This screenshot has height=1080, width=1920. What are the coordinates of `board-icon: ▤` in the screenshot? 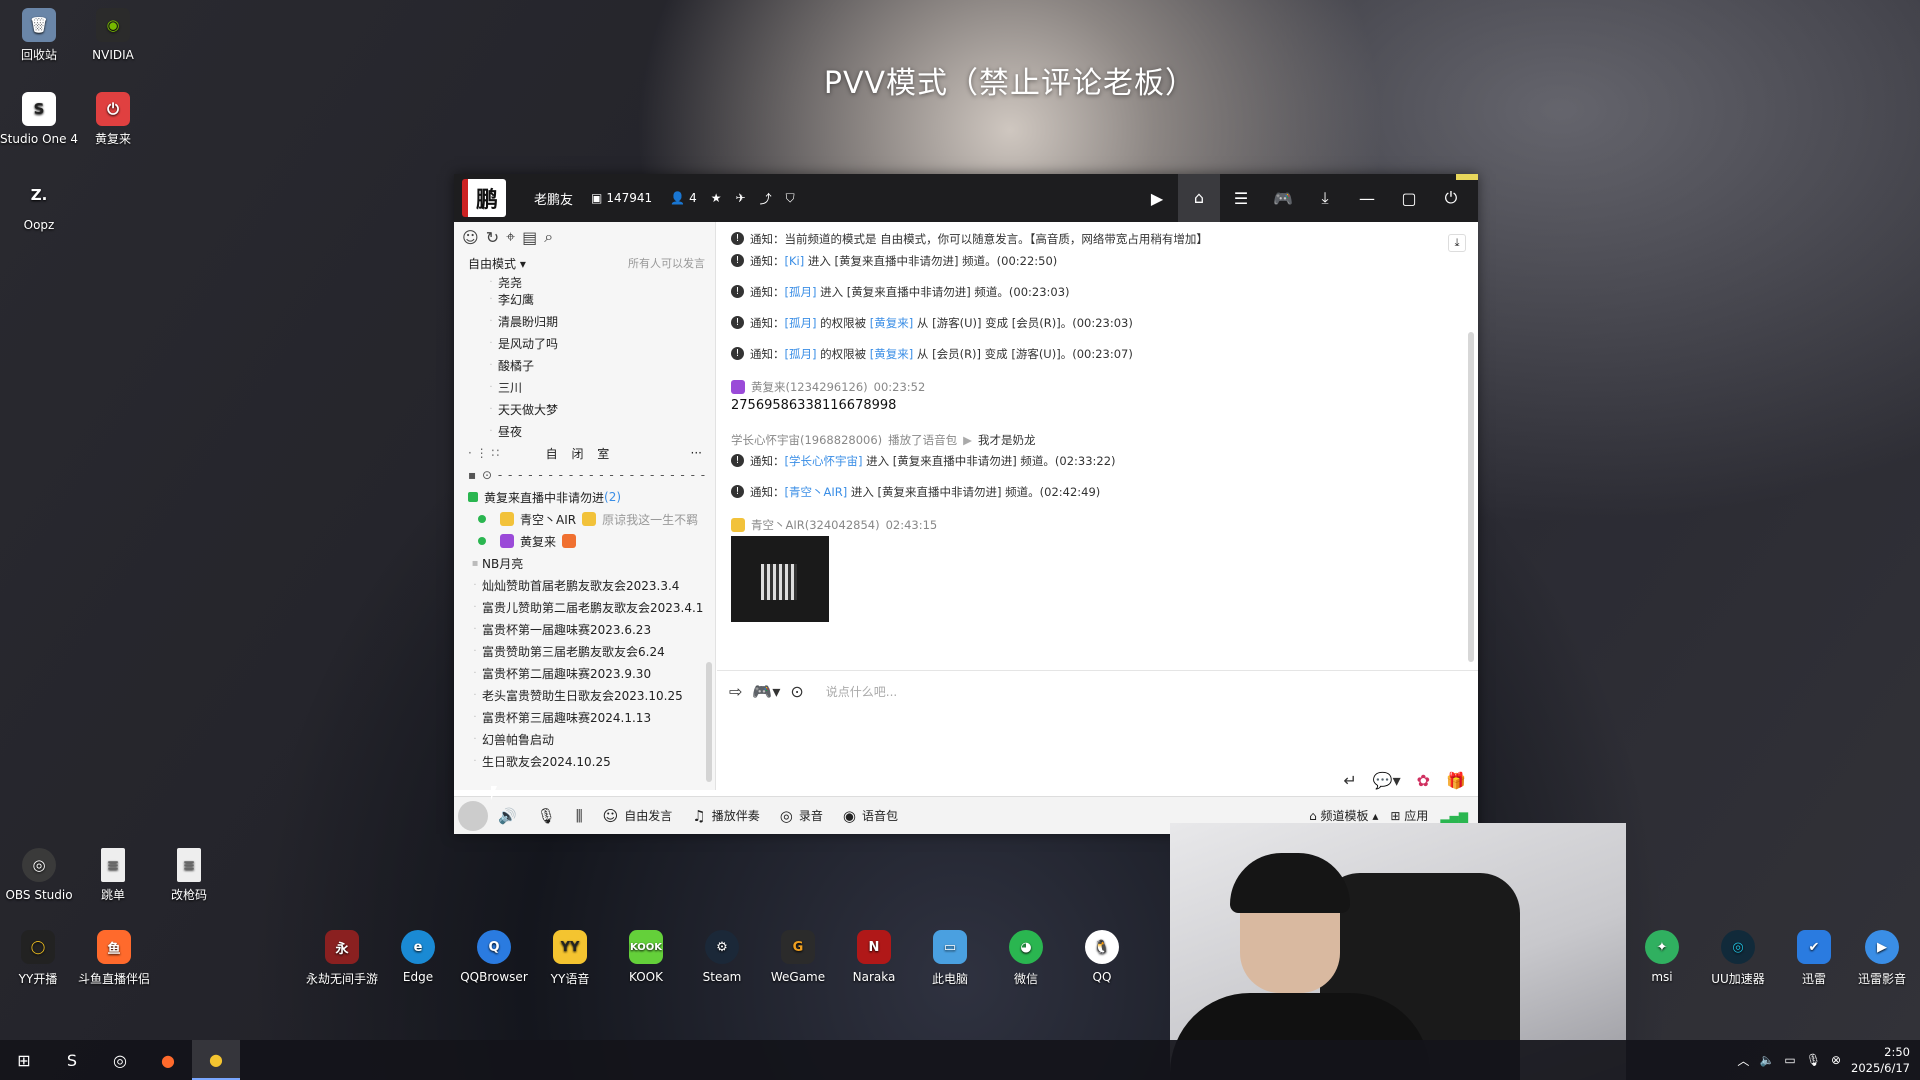 It's located at (529, 237).